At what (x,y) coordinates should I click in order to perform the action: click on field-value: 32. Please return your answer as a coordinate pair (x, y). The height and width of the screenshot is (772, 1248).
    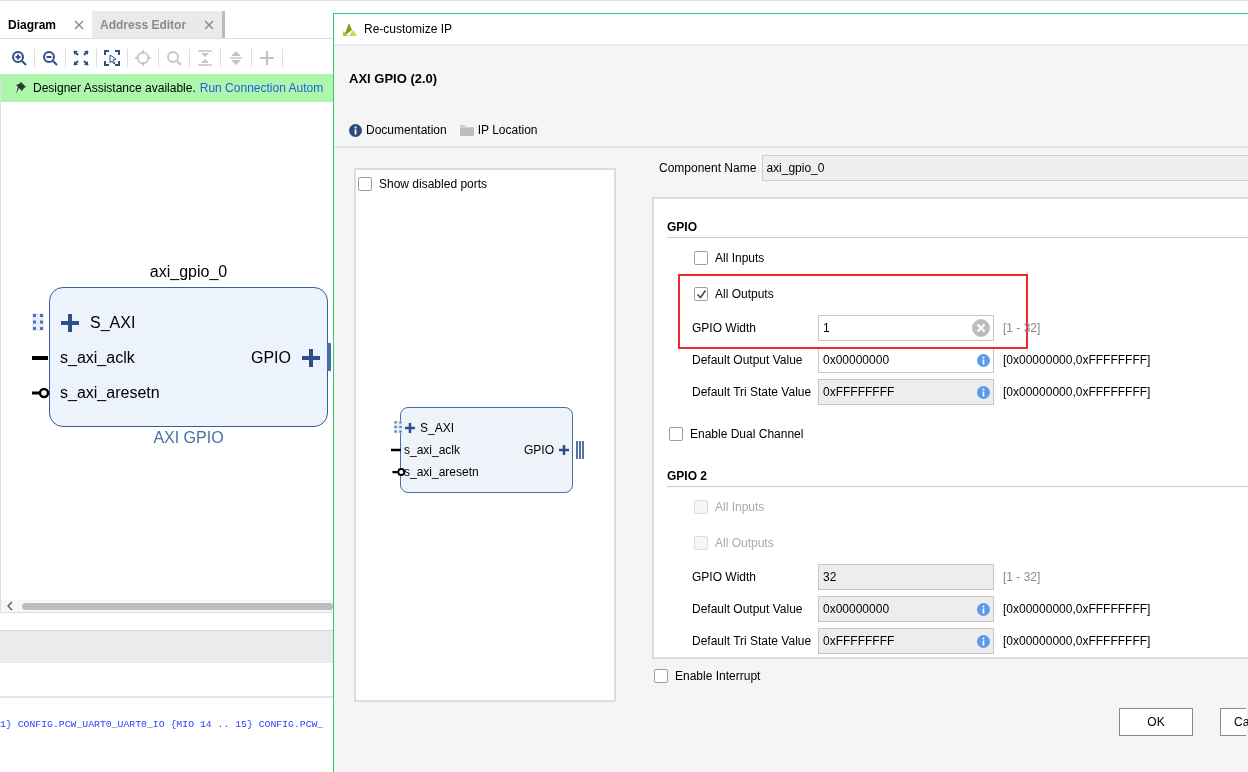
    Looking at the image, I should click on (830, 577).